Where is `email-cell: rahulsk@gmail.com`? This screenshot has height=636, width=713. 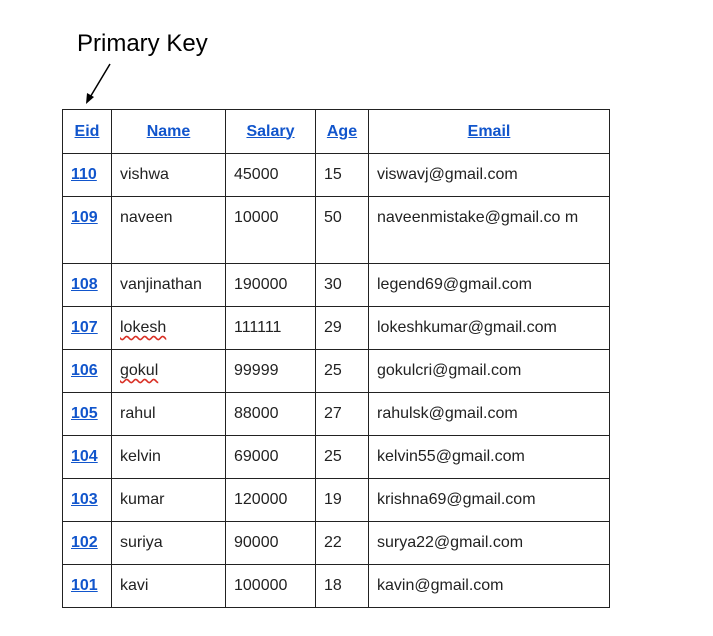 email-cell: rahulsk@gmail.com is located at coordinates (489, 414).